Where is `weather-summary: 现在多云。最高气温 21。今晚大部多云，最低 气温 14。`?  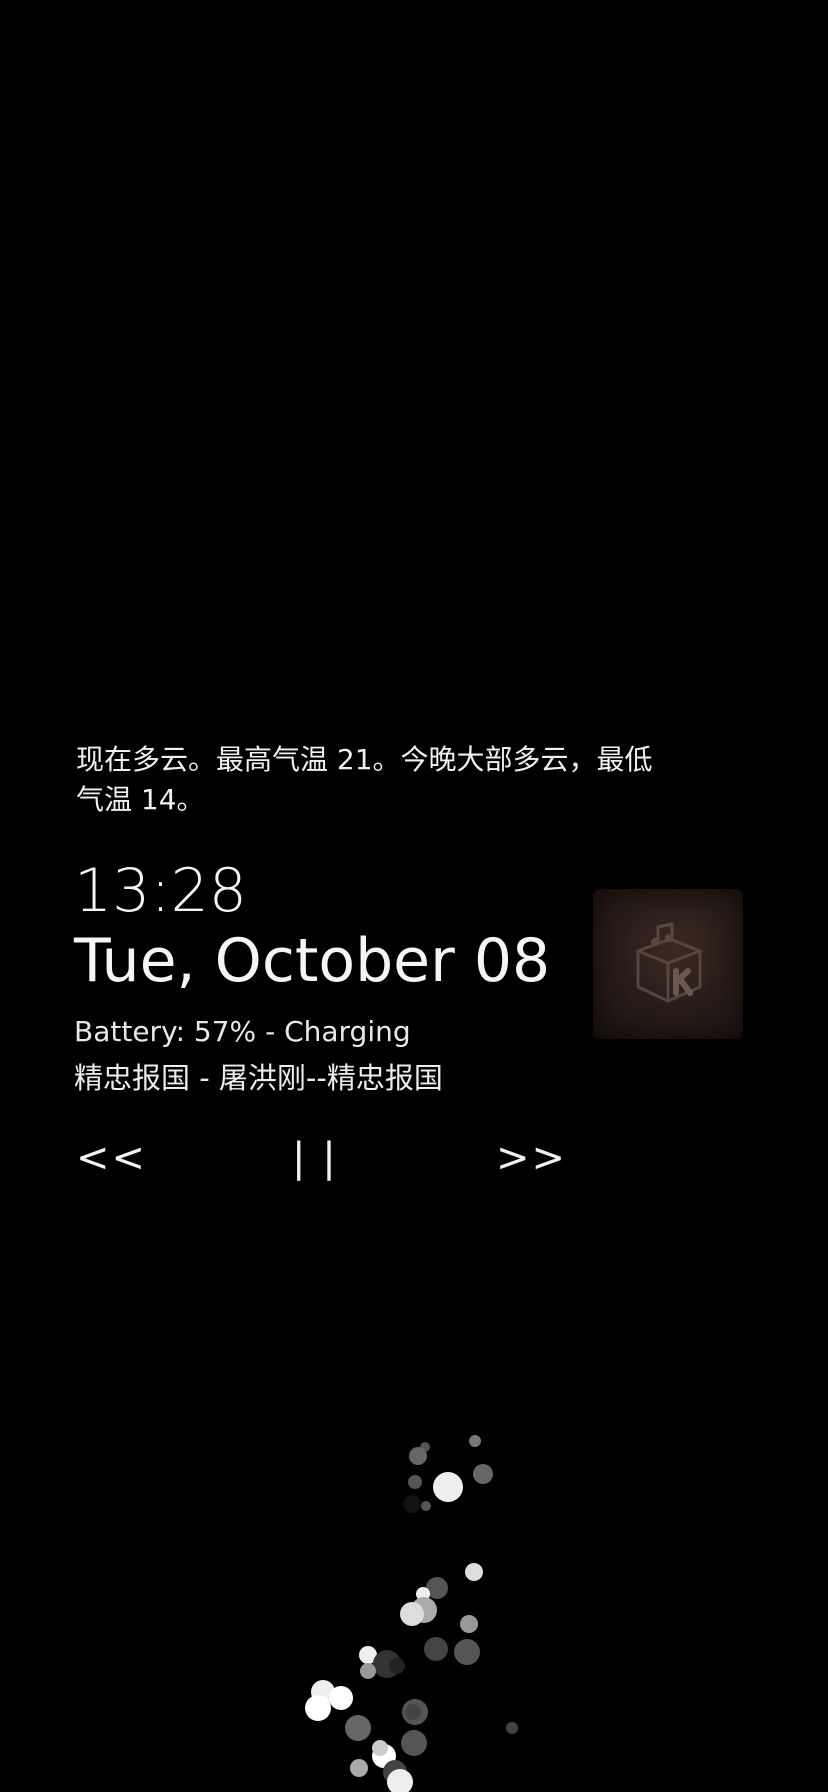 weather-summary: 现在多云。最高气温 21。今晚大部多云，最低 气温 14。 is located at coordinates (376, 780).